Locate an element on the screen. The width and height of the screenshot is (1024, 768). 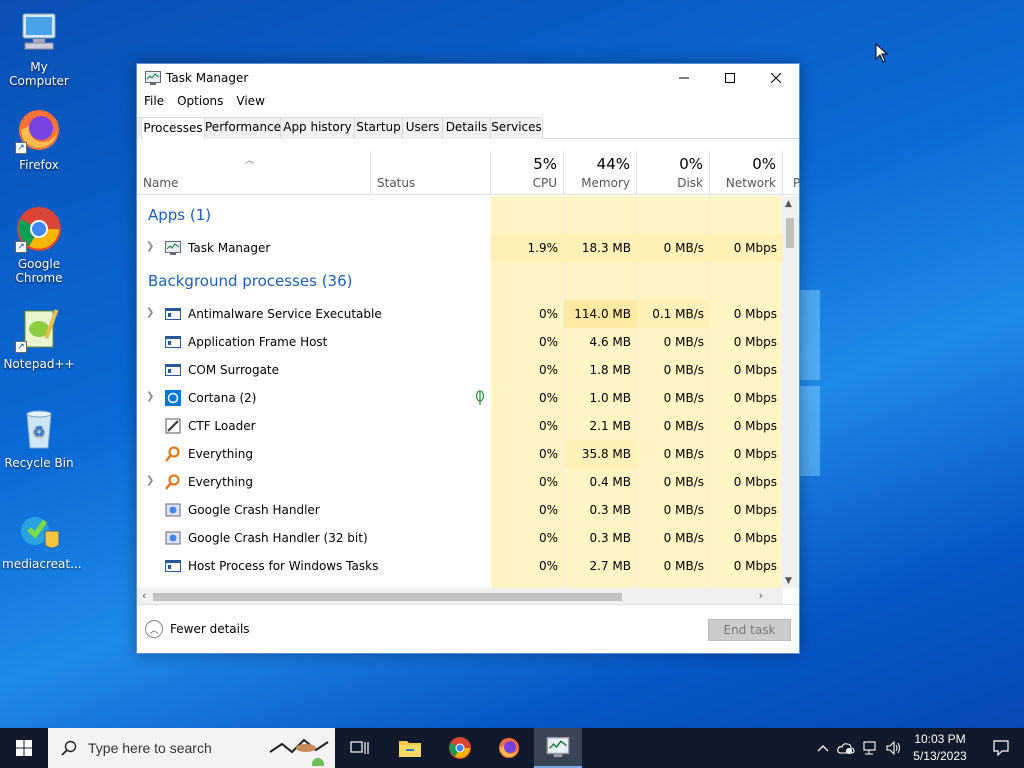
taskbar-task-manager is located at coordinates (558, 748).